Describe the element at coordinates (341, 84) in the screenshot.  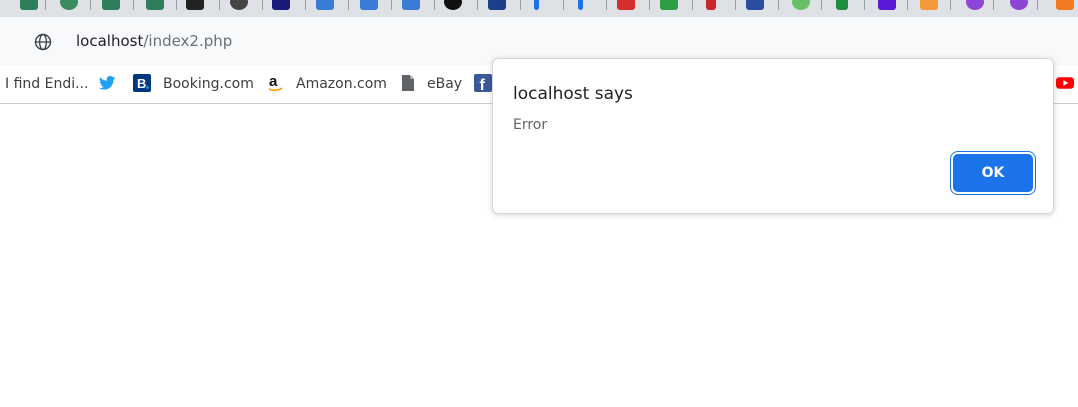
I see `bookmark-item: Amazon.com` at that location.